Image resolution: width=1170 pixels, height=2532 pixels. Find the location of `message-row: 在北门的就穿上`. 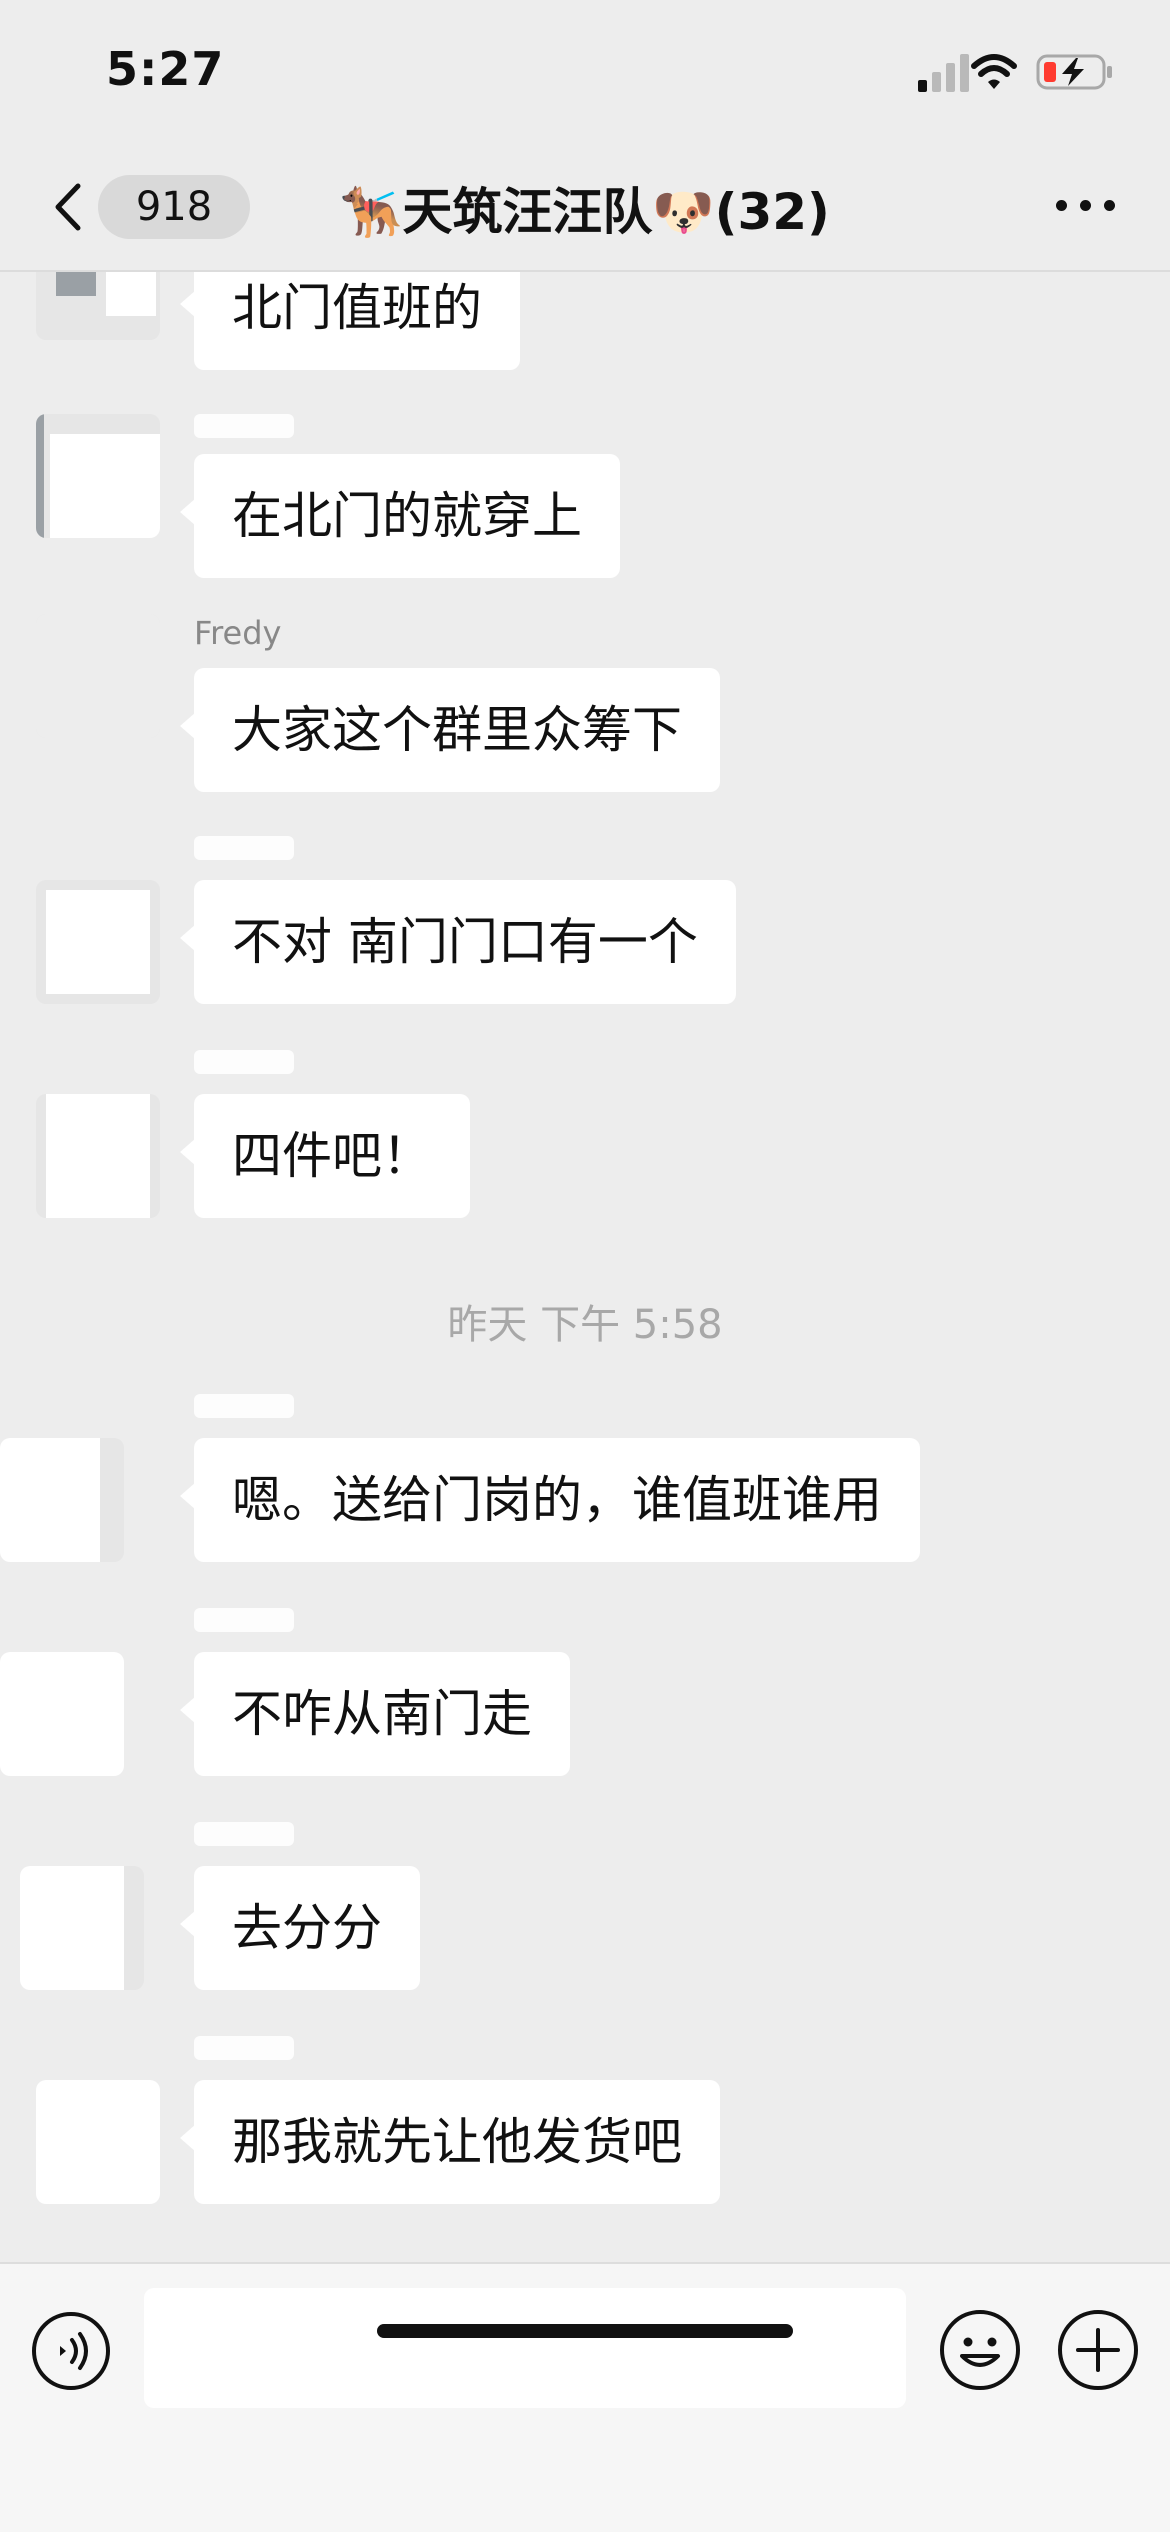

message-row: 在北门的就穿上 is located at coordinates (585, 496).